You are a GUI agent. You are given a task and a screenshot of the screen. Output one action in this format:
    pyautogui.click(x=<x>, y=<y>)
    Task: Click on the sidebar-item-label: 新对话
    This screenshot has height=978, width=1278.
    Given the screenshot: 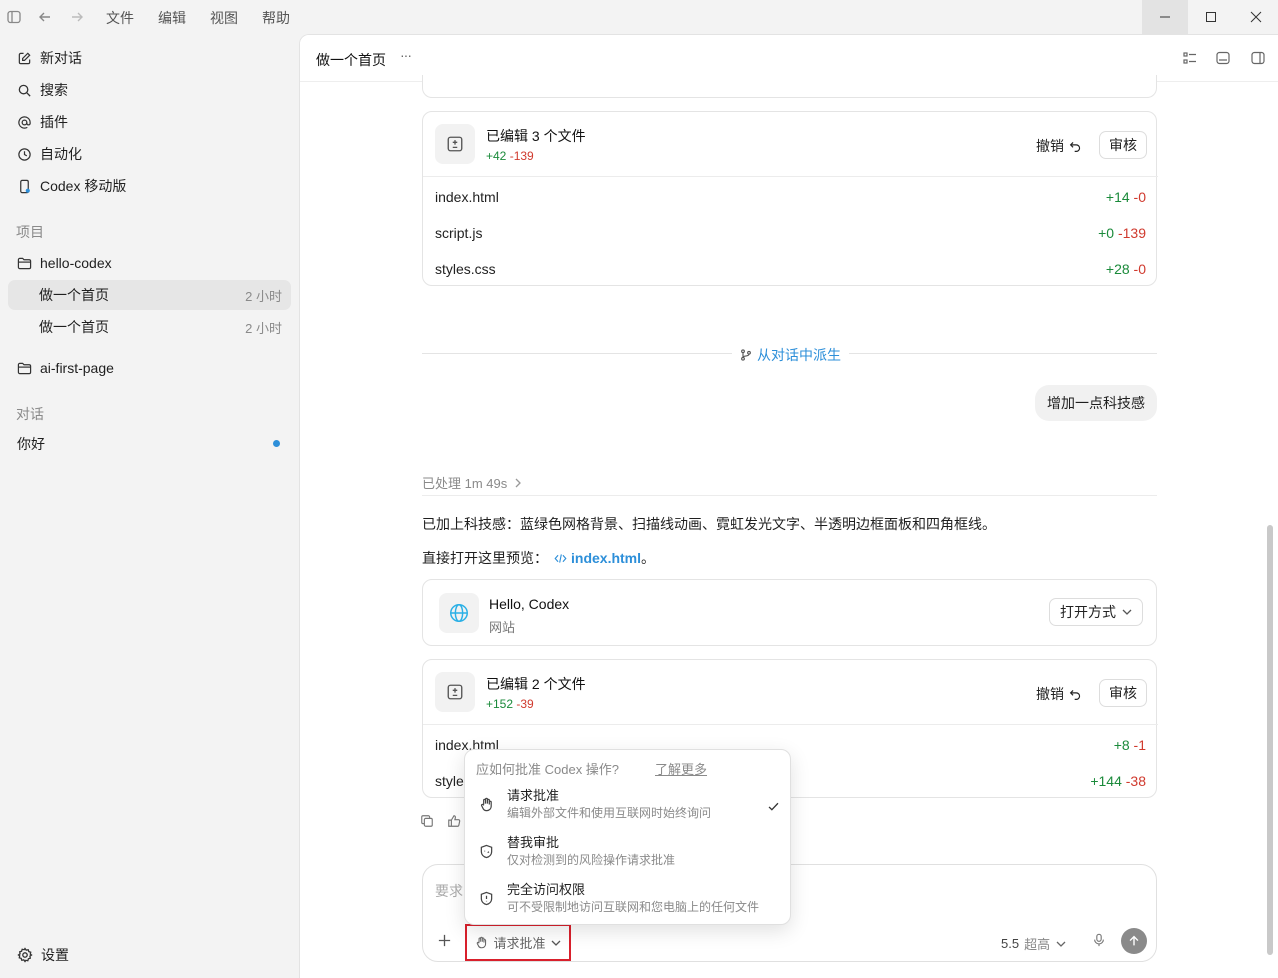 What is the action you would take?
    pyautogui.click(x=61, y=58)
    